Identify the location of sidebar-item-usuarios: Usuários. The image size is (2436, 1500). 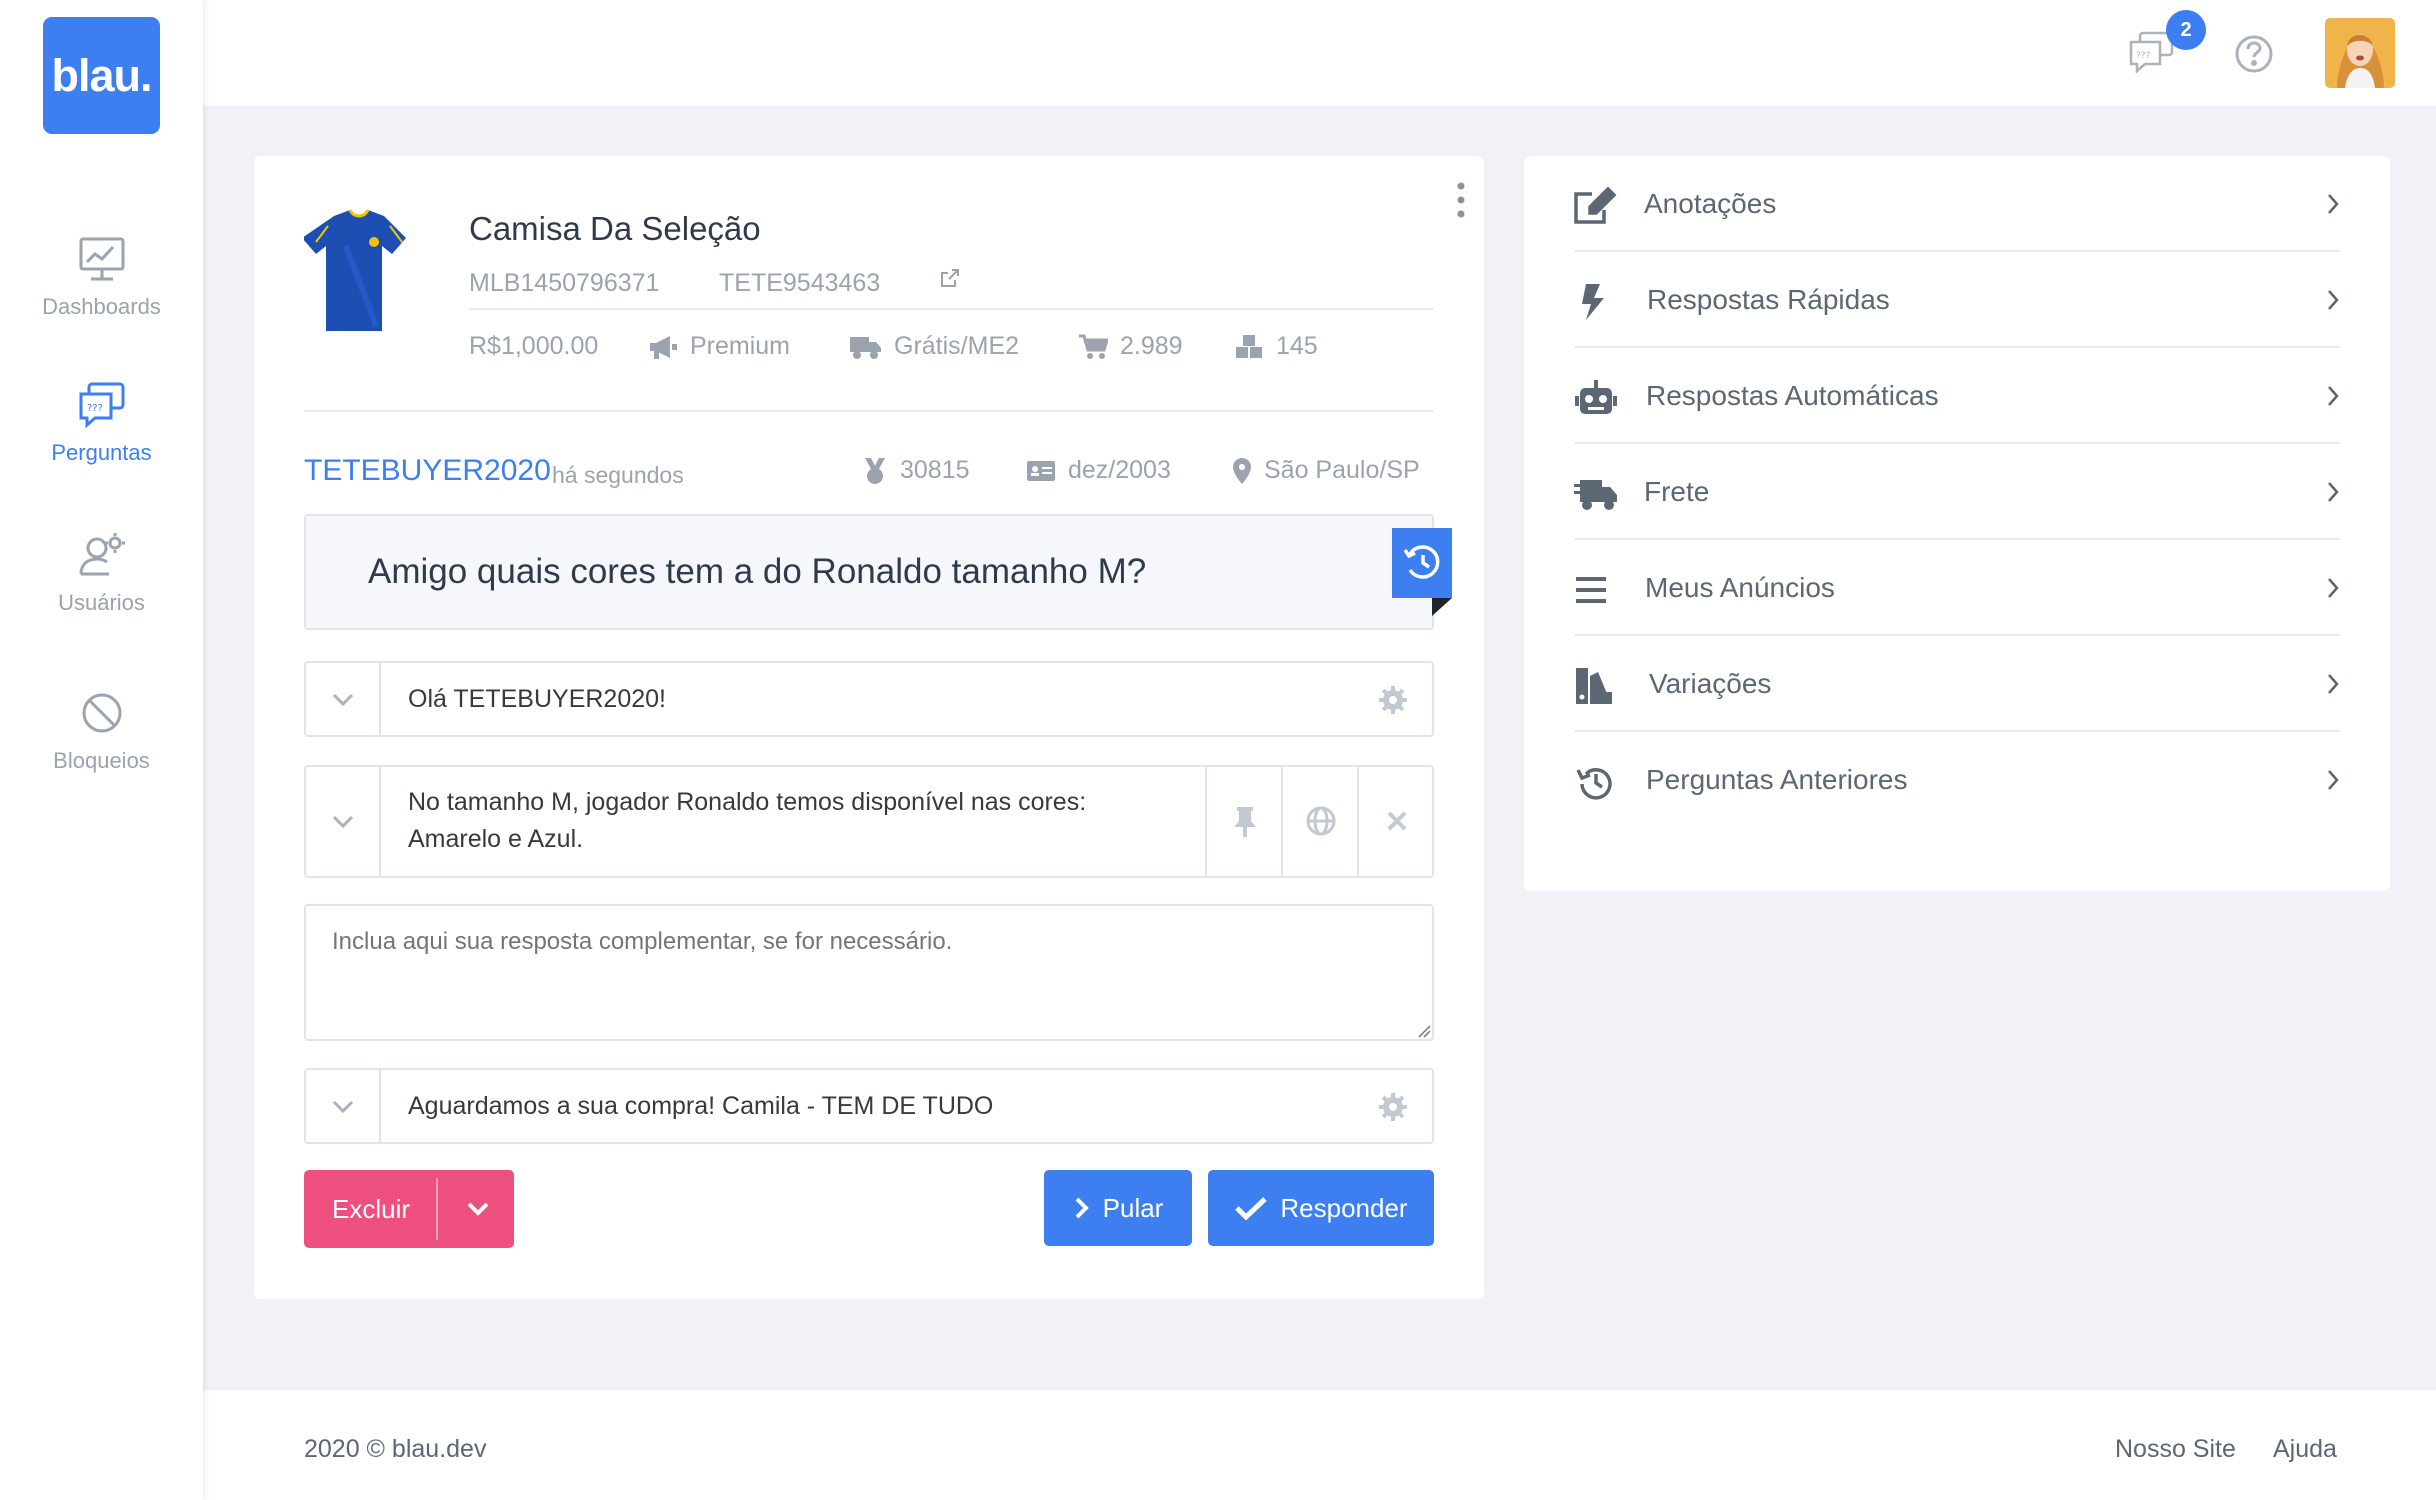
(101, 573).